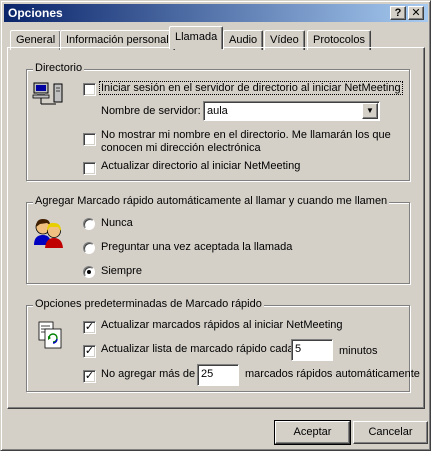 The height and width of the screenshot is (451, 431). What do you see at coordinates (312, 432) in the screenshot?
I see `accept-button: Aceptar` at bounding box center [312, 432].